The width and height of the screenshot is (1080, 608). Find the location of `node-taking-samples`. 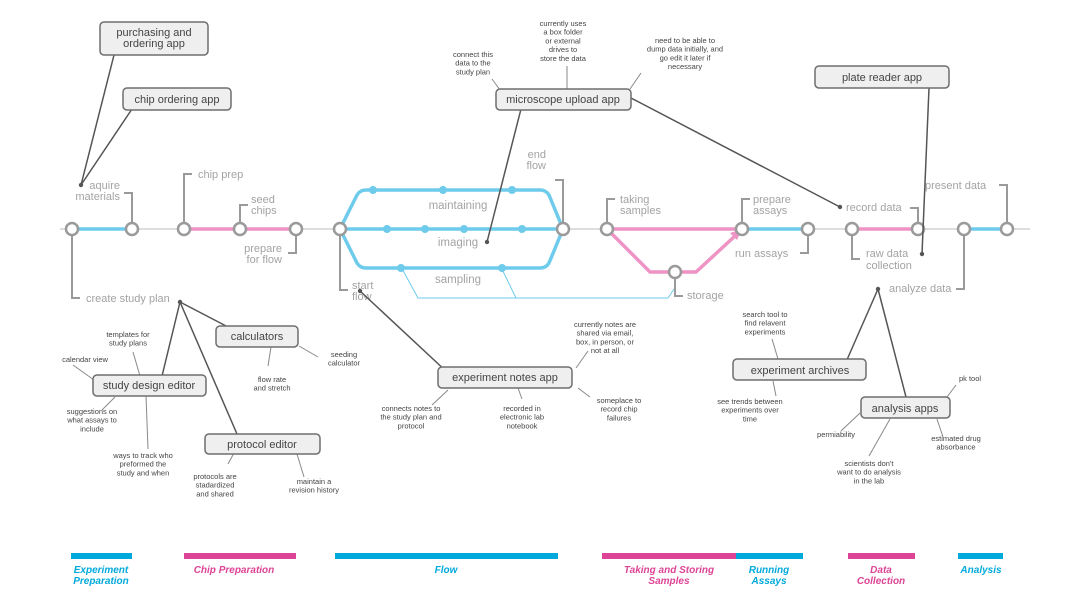

node-taking-samples is located at coordinates (607, 229).